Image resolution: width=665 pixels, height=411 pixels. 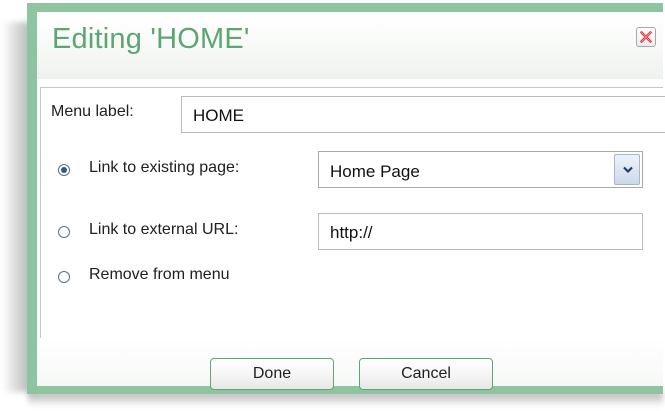 I want to click on link-existing-radio, so click(x=64, y=170).